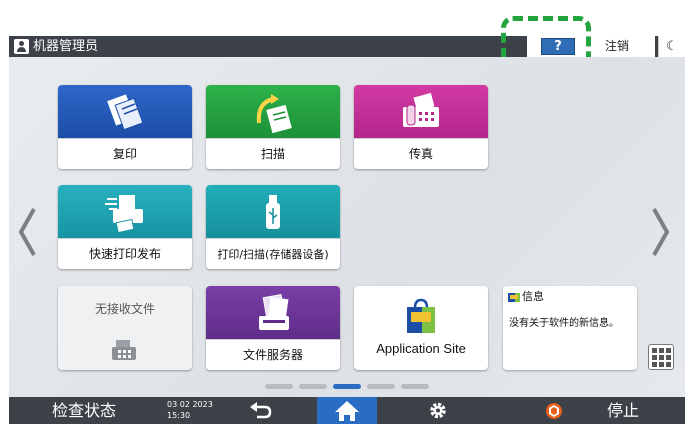  I want to click on stop-label: 停止, so click(623, 410).